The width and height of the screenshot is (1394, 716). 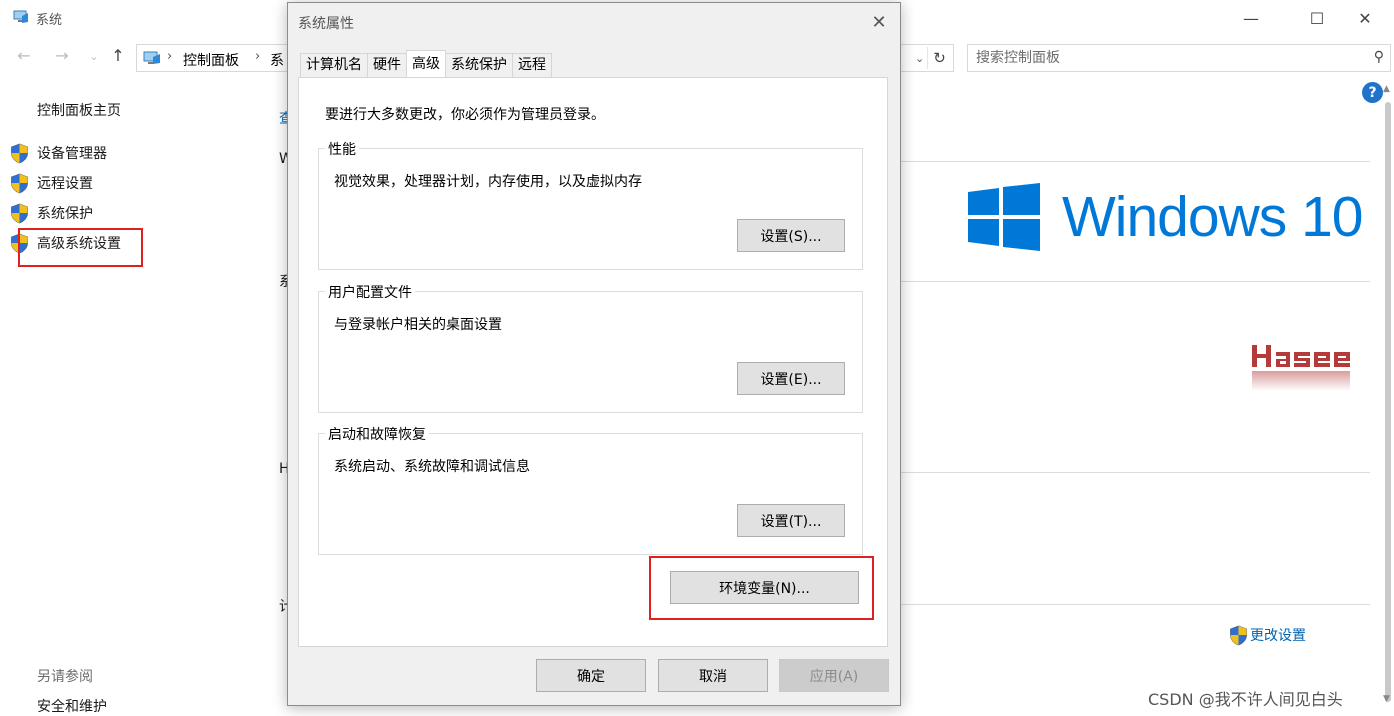 I want to click on search-box: ⚲, so click(x=1179, y=58).